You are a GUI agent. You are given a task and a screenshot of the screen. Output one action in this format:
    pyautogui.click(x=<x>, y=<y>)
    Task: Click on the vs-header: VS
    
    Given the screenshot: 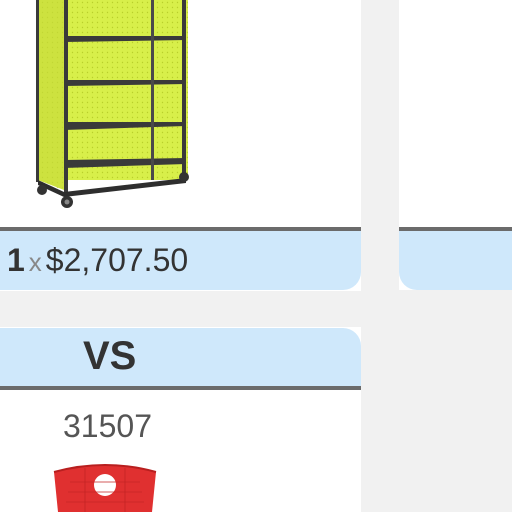 What is the action you would take?
    pyautogui.click(x=180, y=359)
    